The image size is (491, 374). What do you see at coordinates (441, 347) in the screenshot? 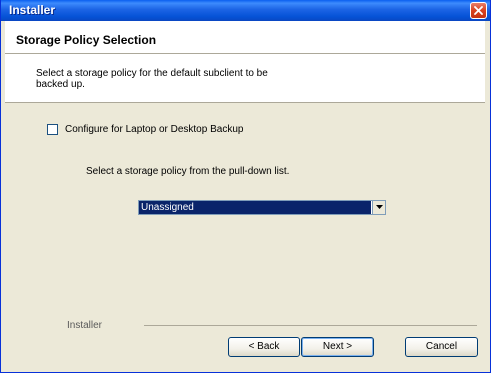
I see `cancel-button: Cancel` at bounding box center [441, 347].